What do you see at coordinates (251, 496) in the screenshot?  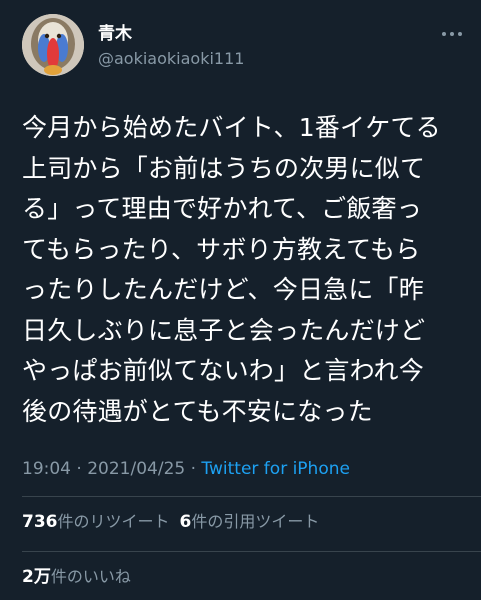 I see `divider` at bounding box center [251, 496].